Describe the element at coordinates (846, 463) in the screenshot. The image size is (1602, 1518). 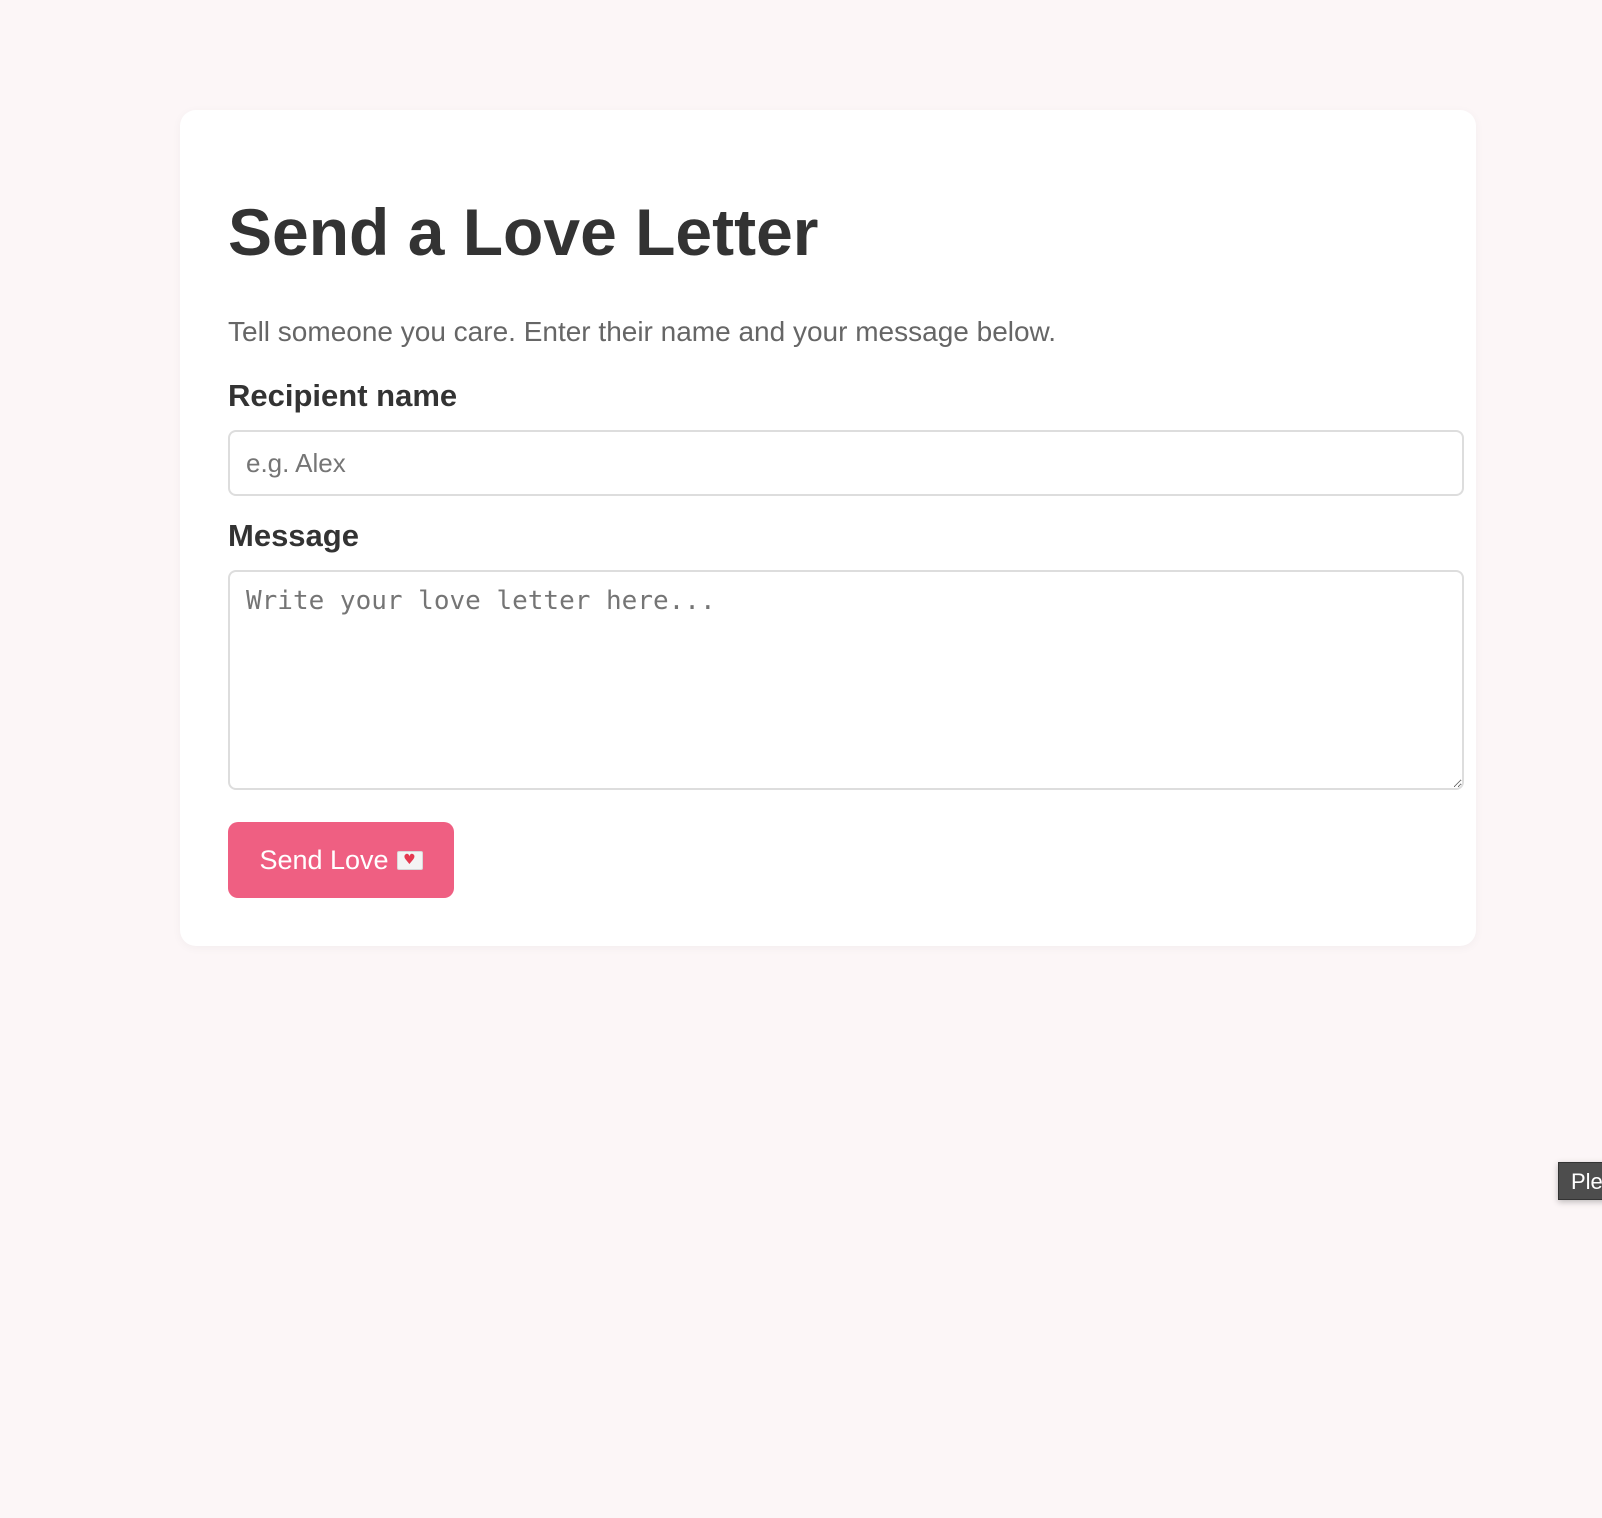
I see `recipient-name-input` at that location.